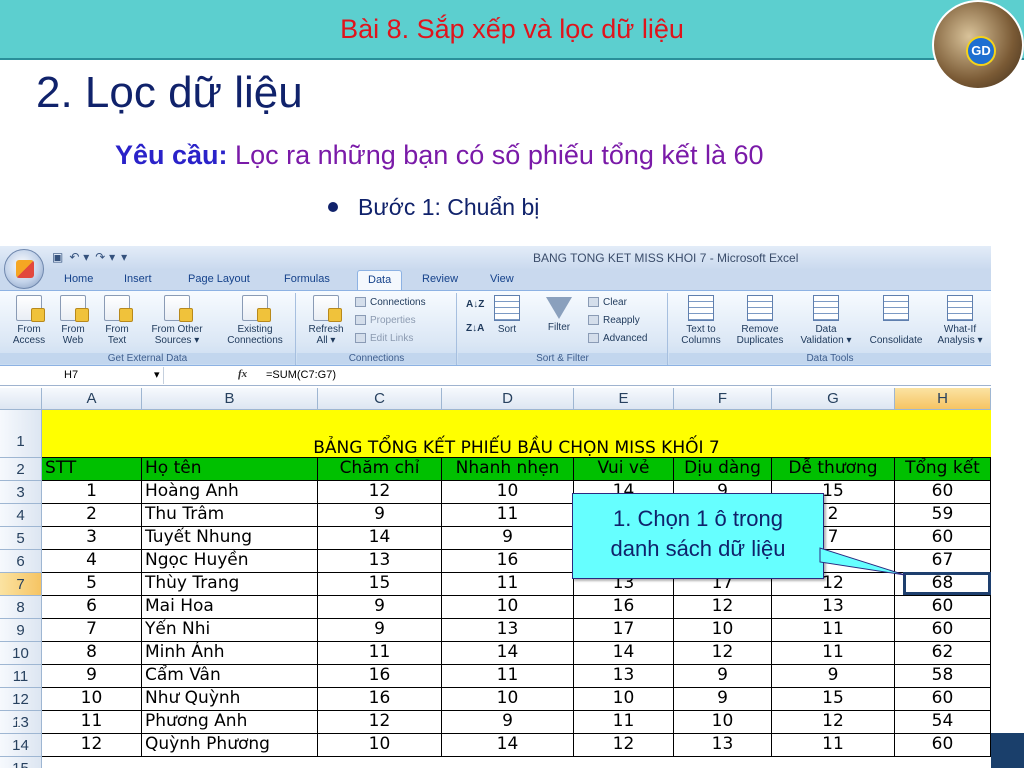  Describe the element at coordinates (380, 469) in the screenshot. I see `table-header-cell: Chăm chỉ` at that location.